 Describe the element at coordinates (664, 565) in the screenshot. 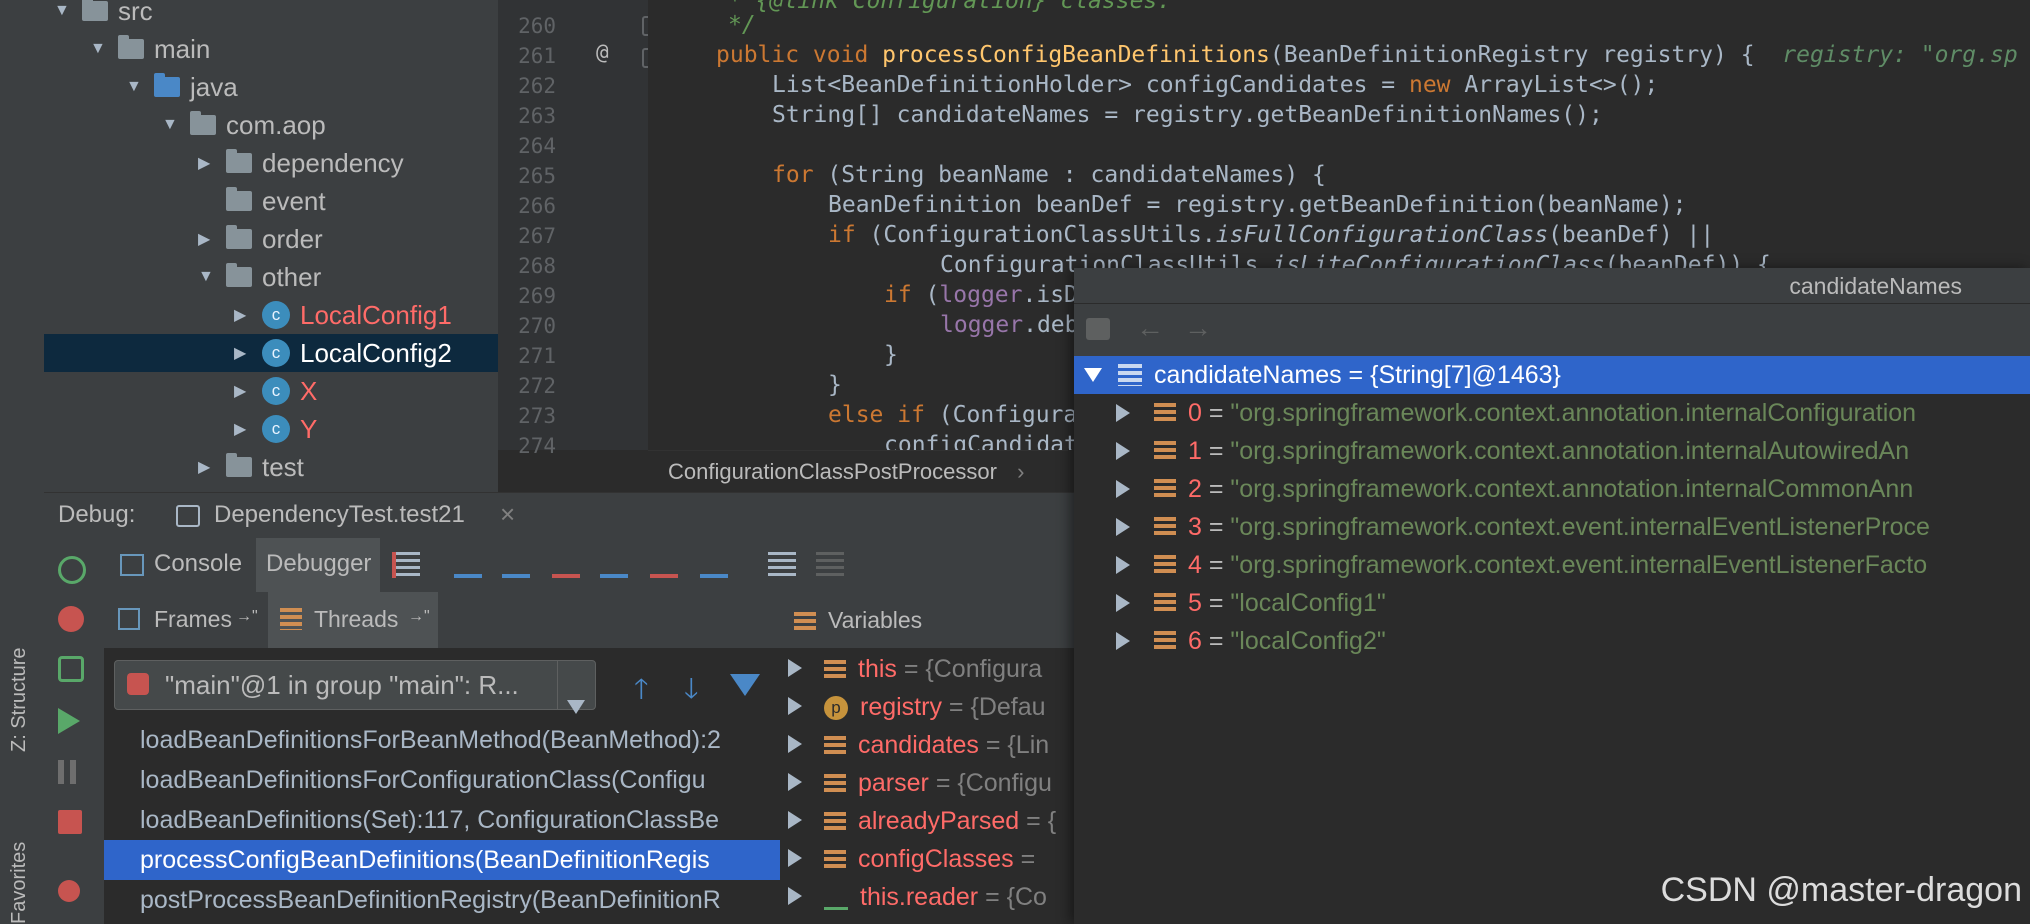

I see `drop-frame-icon` at that location.